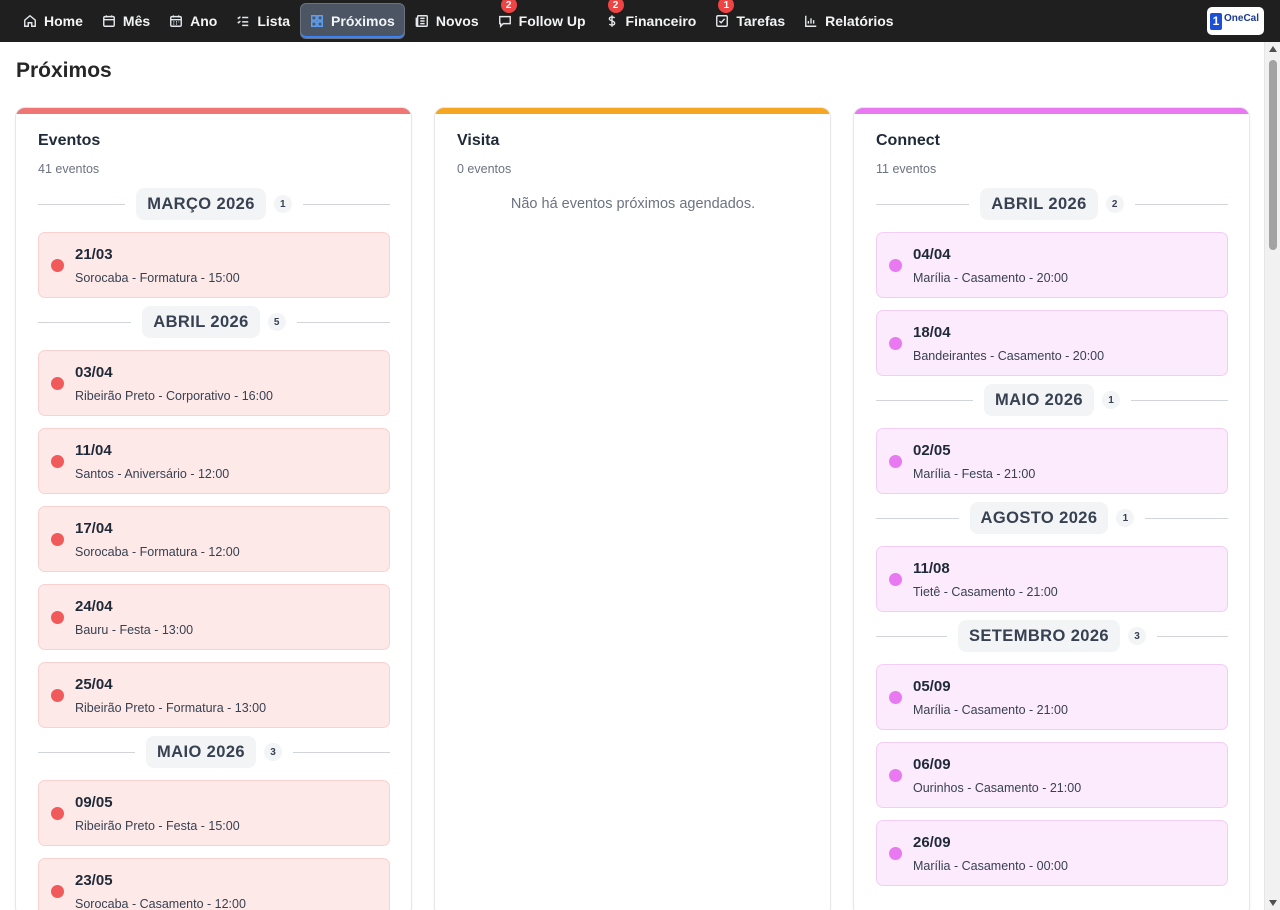 This screenshot has height=910, width=1280. I want to click on nav-relatorios: Relatórios, so click(848, 21).